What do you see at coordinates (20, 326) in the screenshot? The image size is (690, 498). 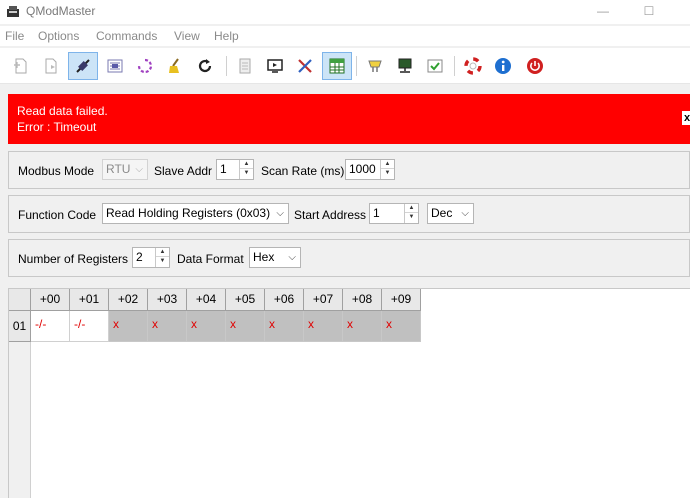 I see `row-header: 01` at bounding box center [20, 326].